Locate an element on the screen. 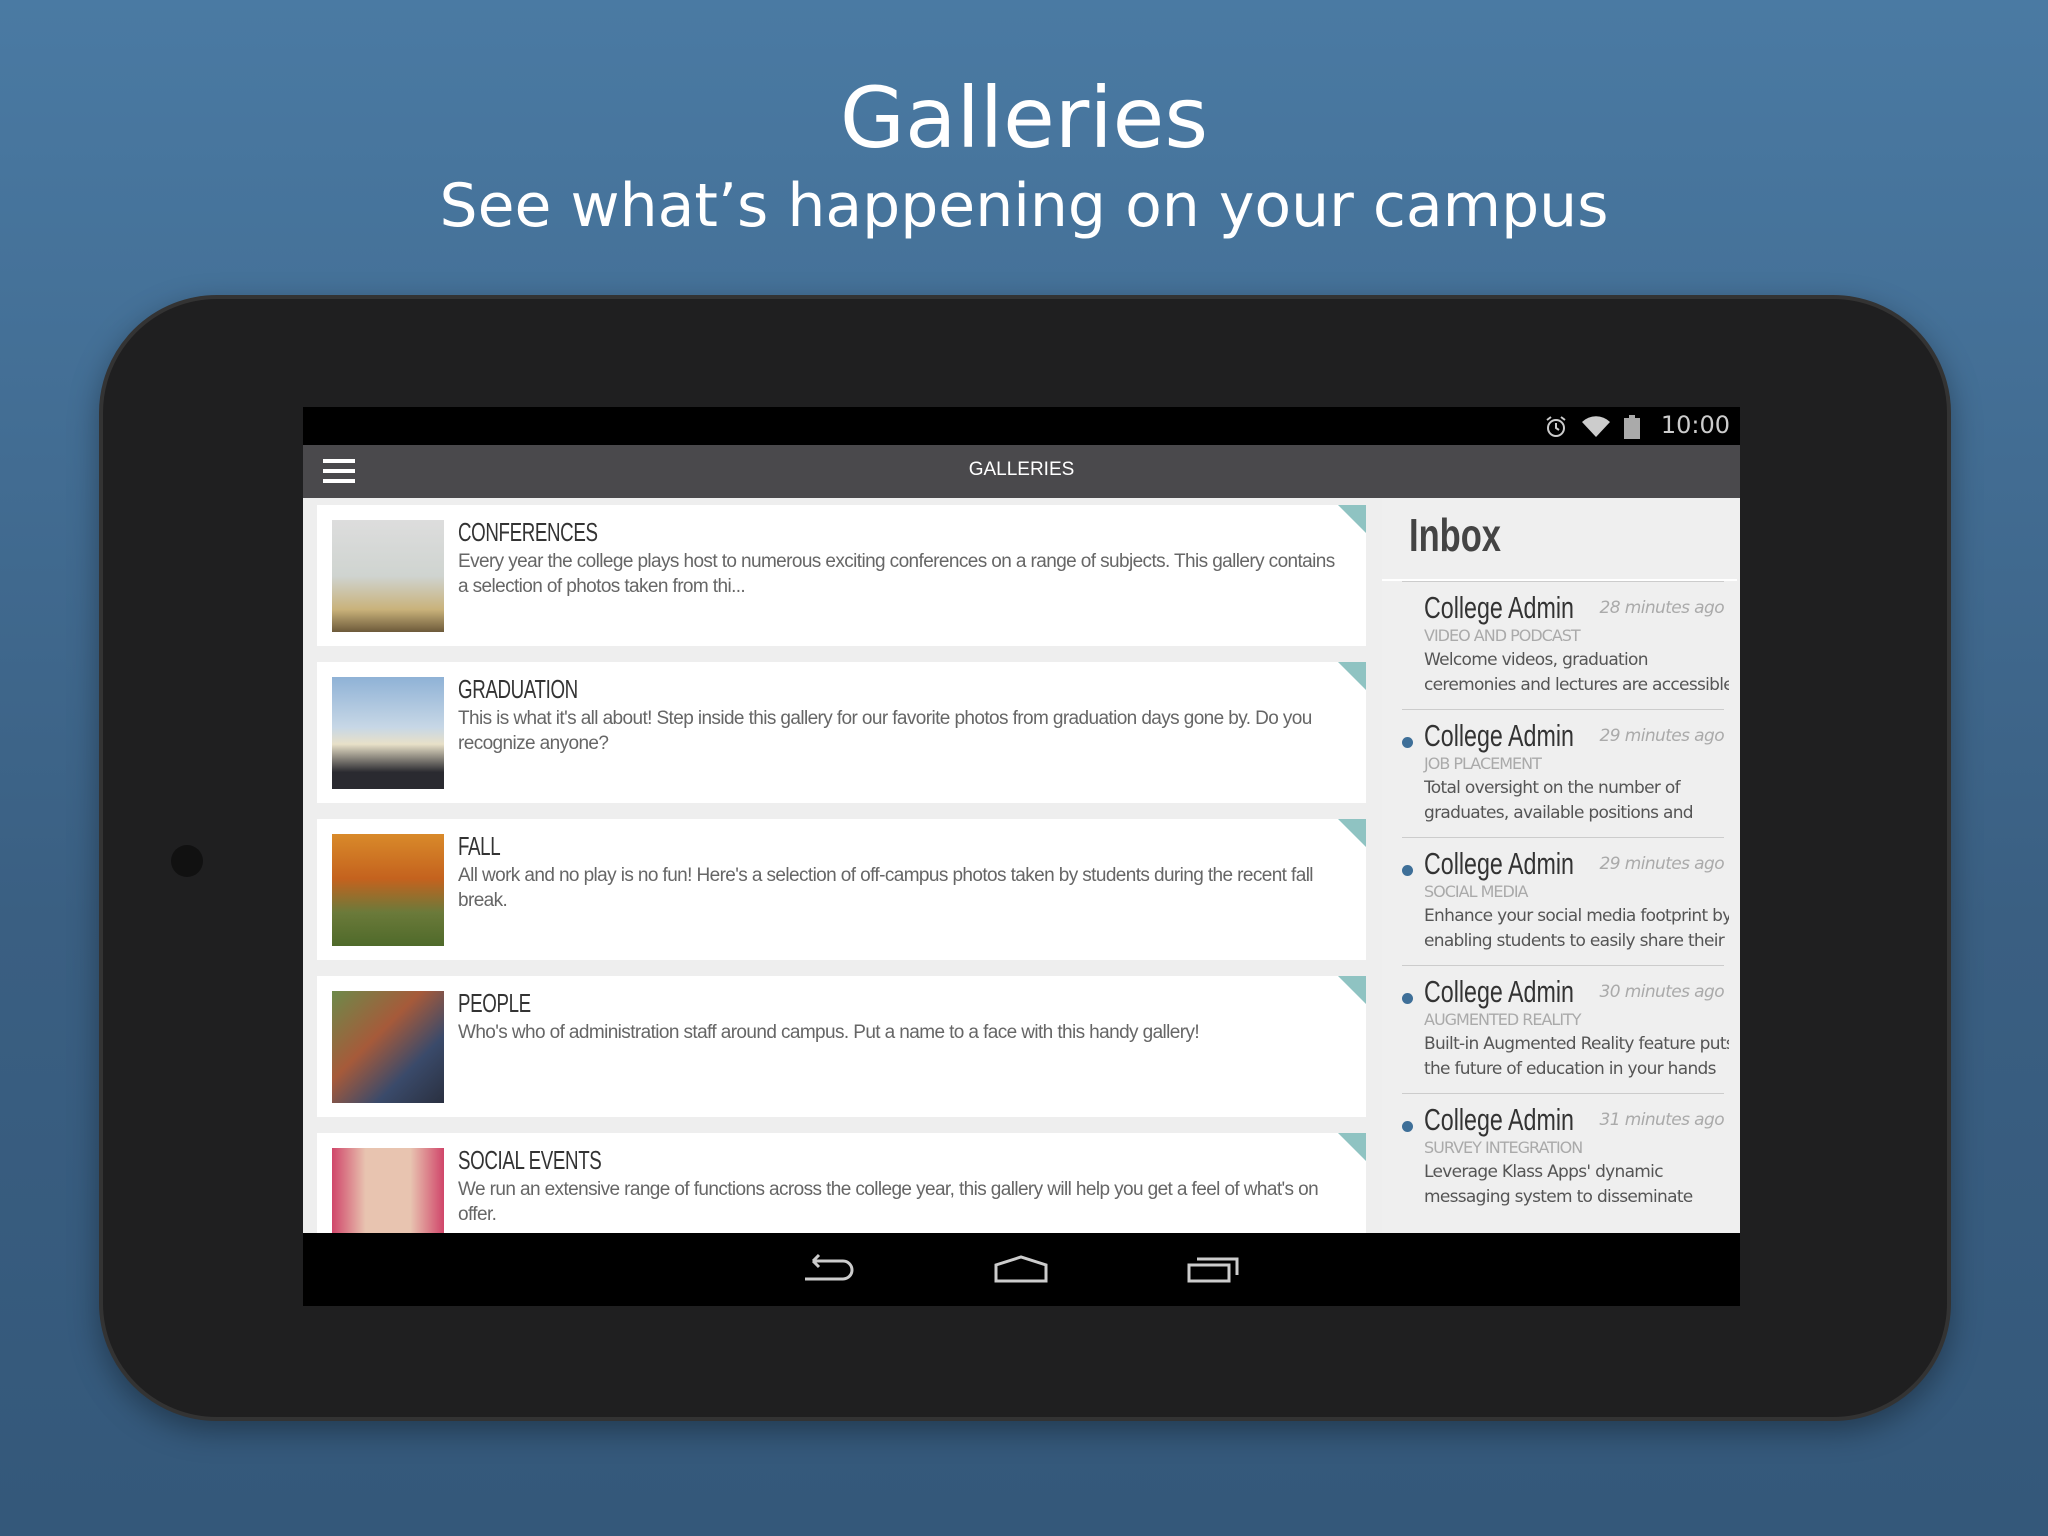 The image size is (2048, 1536). message-time: 31 minutes ago is located at coordinates (1662, 1120).